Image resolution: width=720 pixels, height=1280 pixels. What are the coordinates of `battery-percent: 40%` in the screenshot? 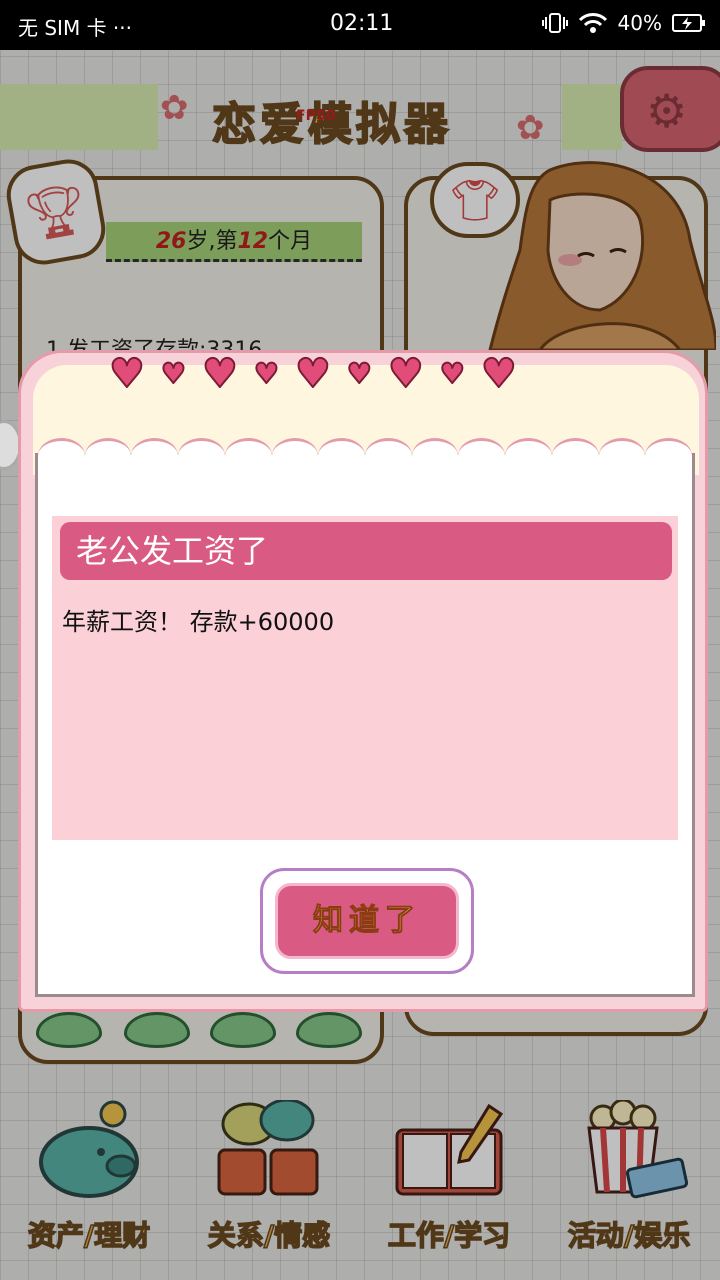 It's located at (639, 23).